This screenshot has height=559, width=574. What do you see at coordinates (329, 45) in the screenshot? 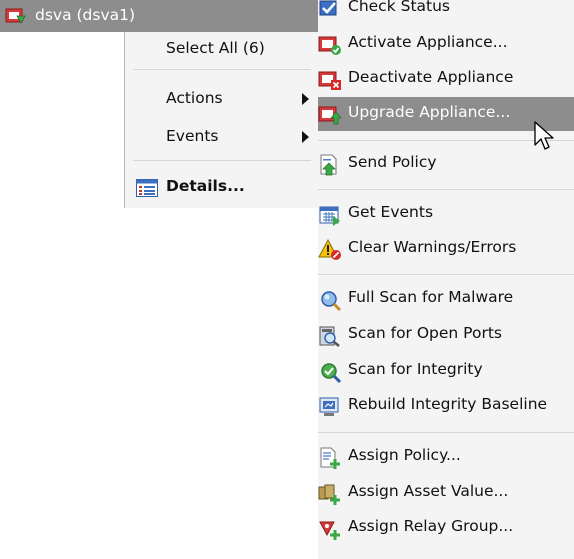
I see `activate-appliance-icon` at bounding box center [329, 45].